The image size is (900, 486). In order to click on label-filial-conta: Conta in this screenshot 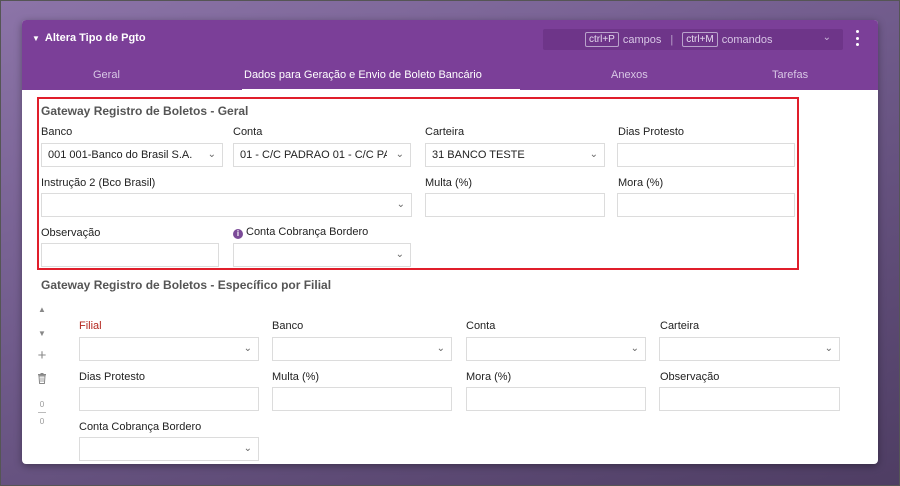, I will do `click(481, 326)`.